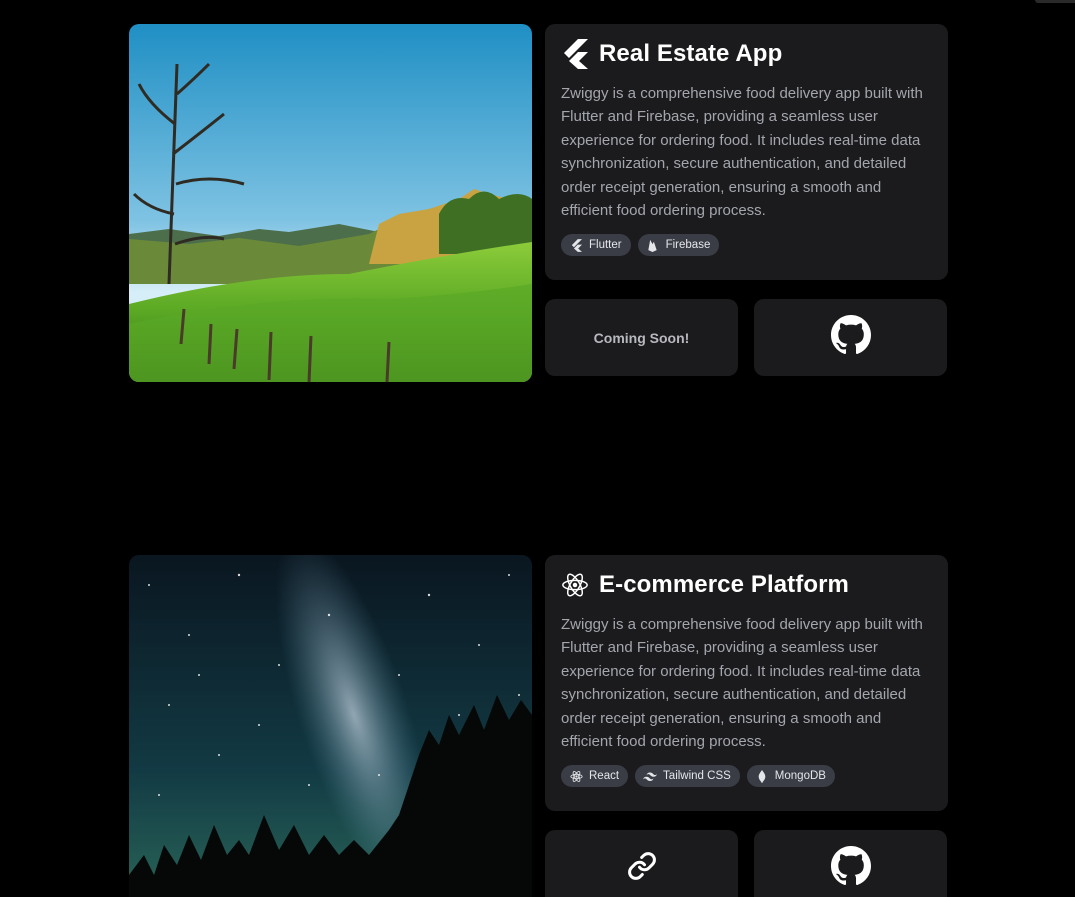 This screenshot has height=897, width=1075. Describe the element at coordinates (650, 776) in the screenshot. I see `tailwind-icon` at that location.